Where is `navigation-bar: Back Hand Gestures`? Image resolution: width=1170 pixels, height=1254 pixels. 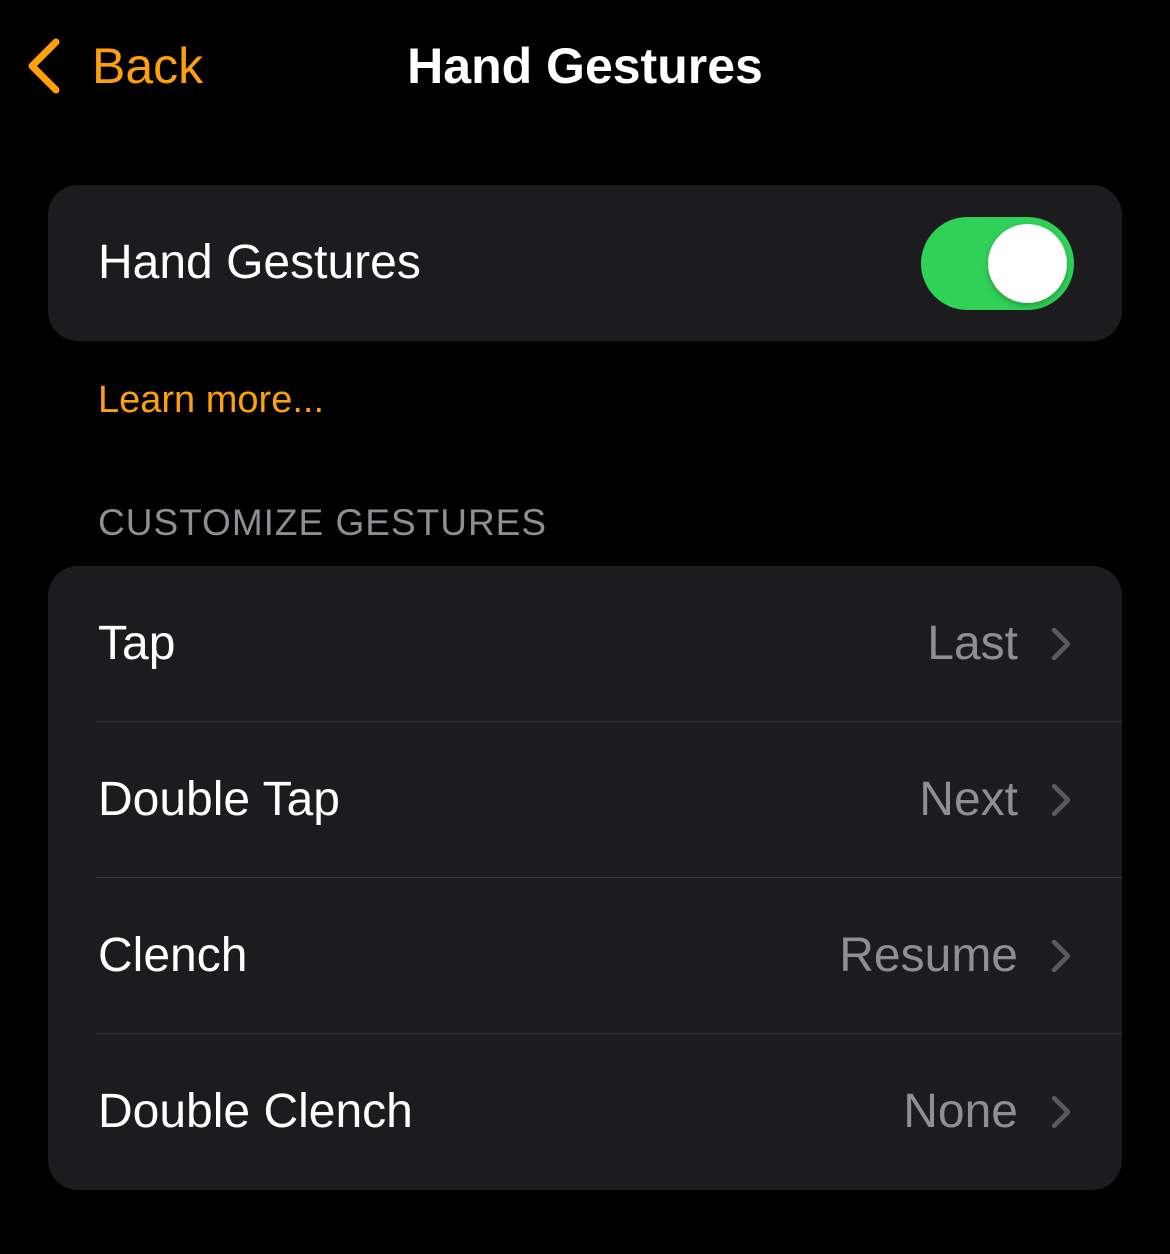
navigation-bar: Back Hand Gestures is located at coordinates (585, 67).